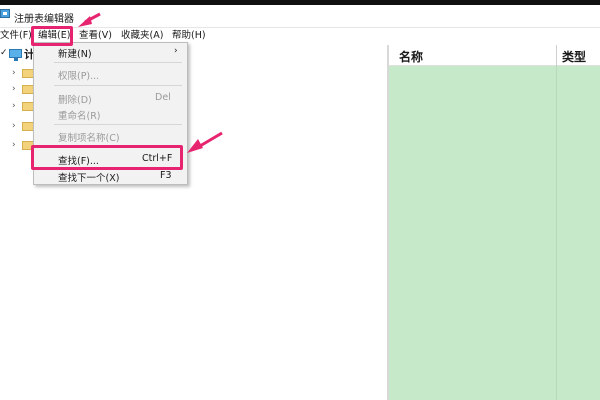  What do you see at coordinates (176, 51) in the screenshot?
I see `submenu-arrow-icon: ›` at bounding box center [176, 51].